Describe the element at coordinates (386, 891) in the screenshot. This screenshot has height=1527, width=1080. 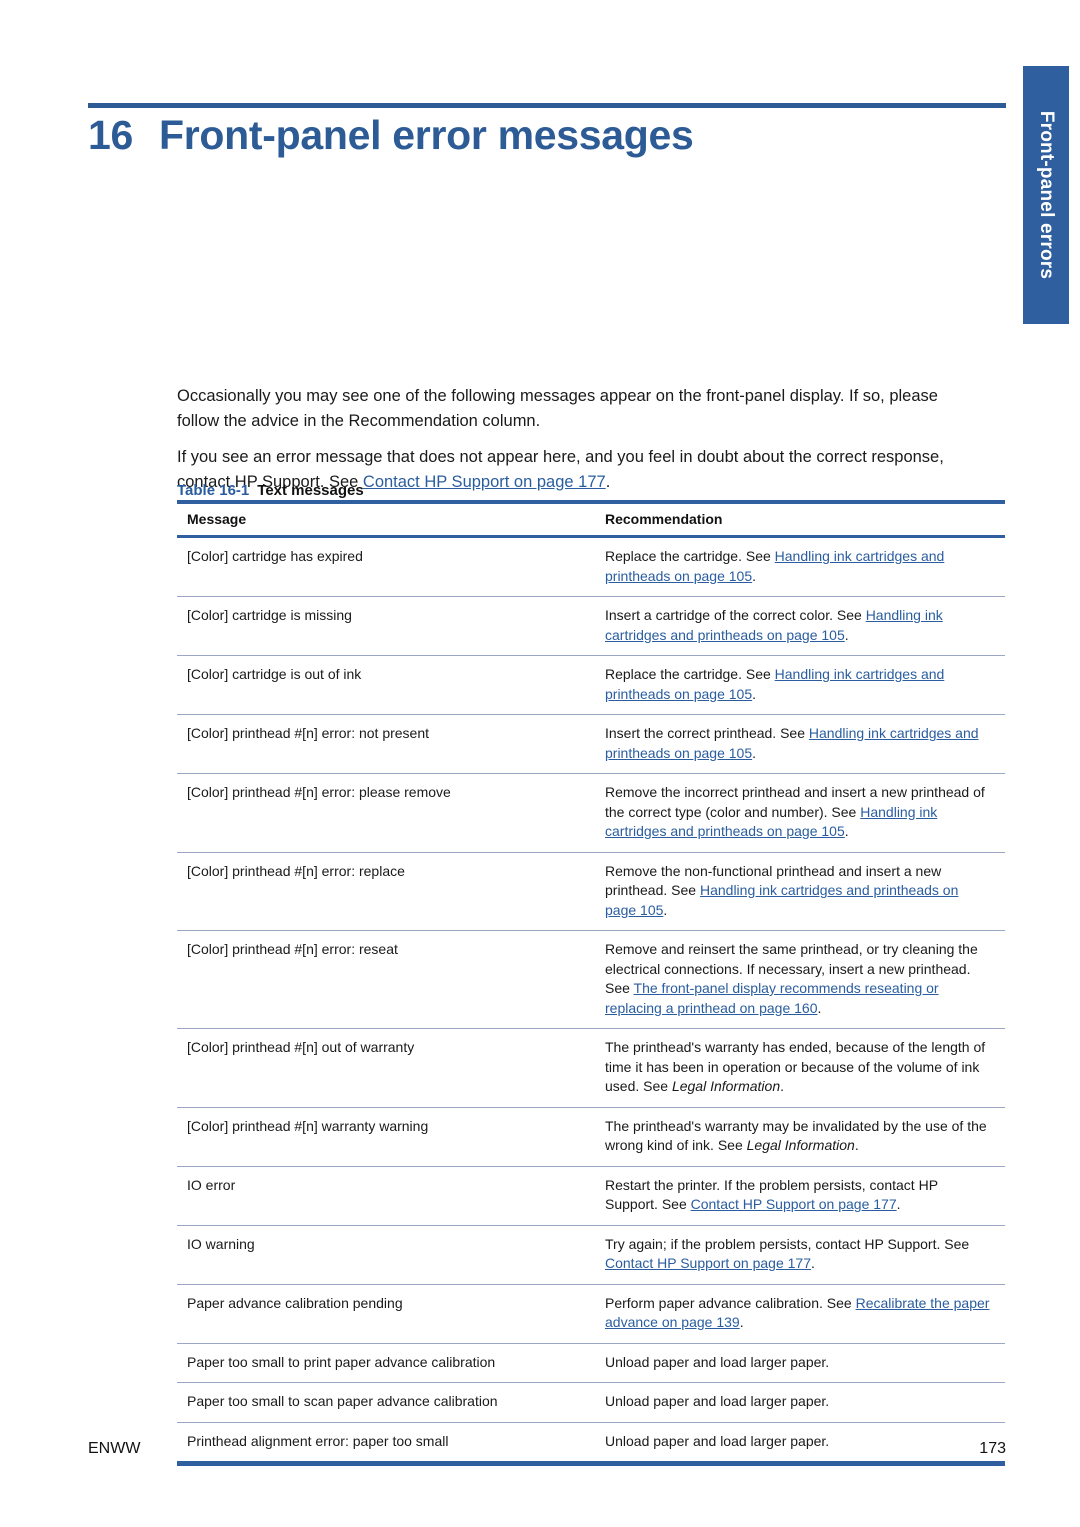
I see `cell-message: [Color] printhead #[n] error: replace` at that location.